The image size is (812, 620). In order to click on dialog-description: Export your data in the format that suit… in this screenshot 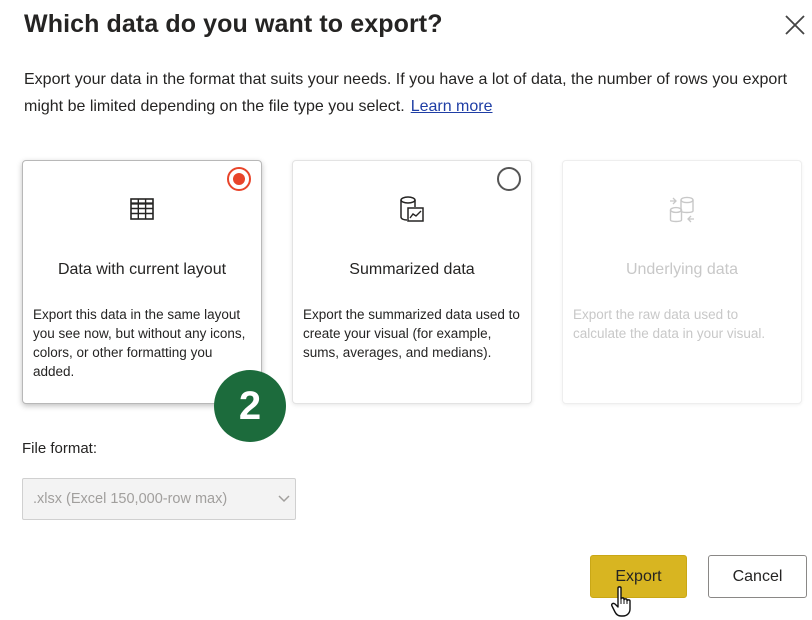, I will do `click(409, 93)`.